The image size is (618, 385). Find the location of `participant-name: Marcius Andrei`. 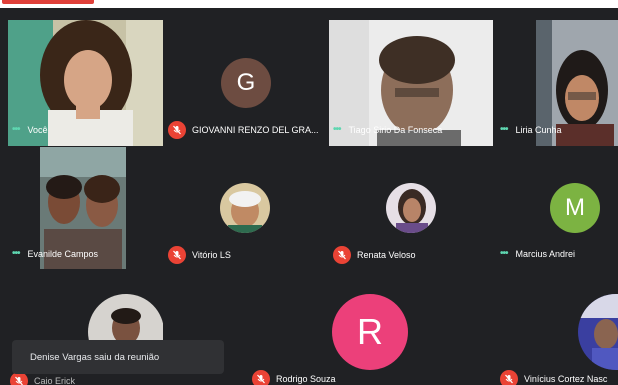

participant-name: Marcius Andrei is located at coordinates (545, 253).